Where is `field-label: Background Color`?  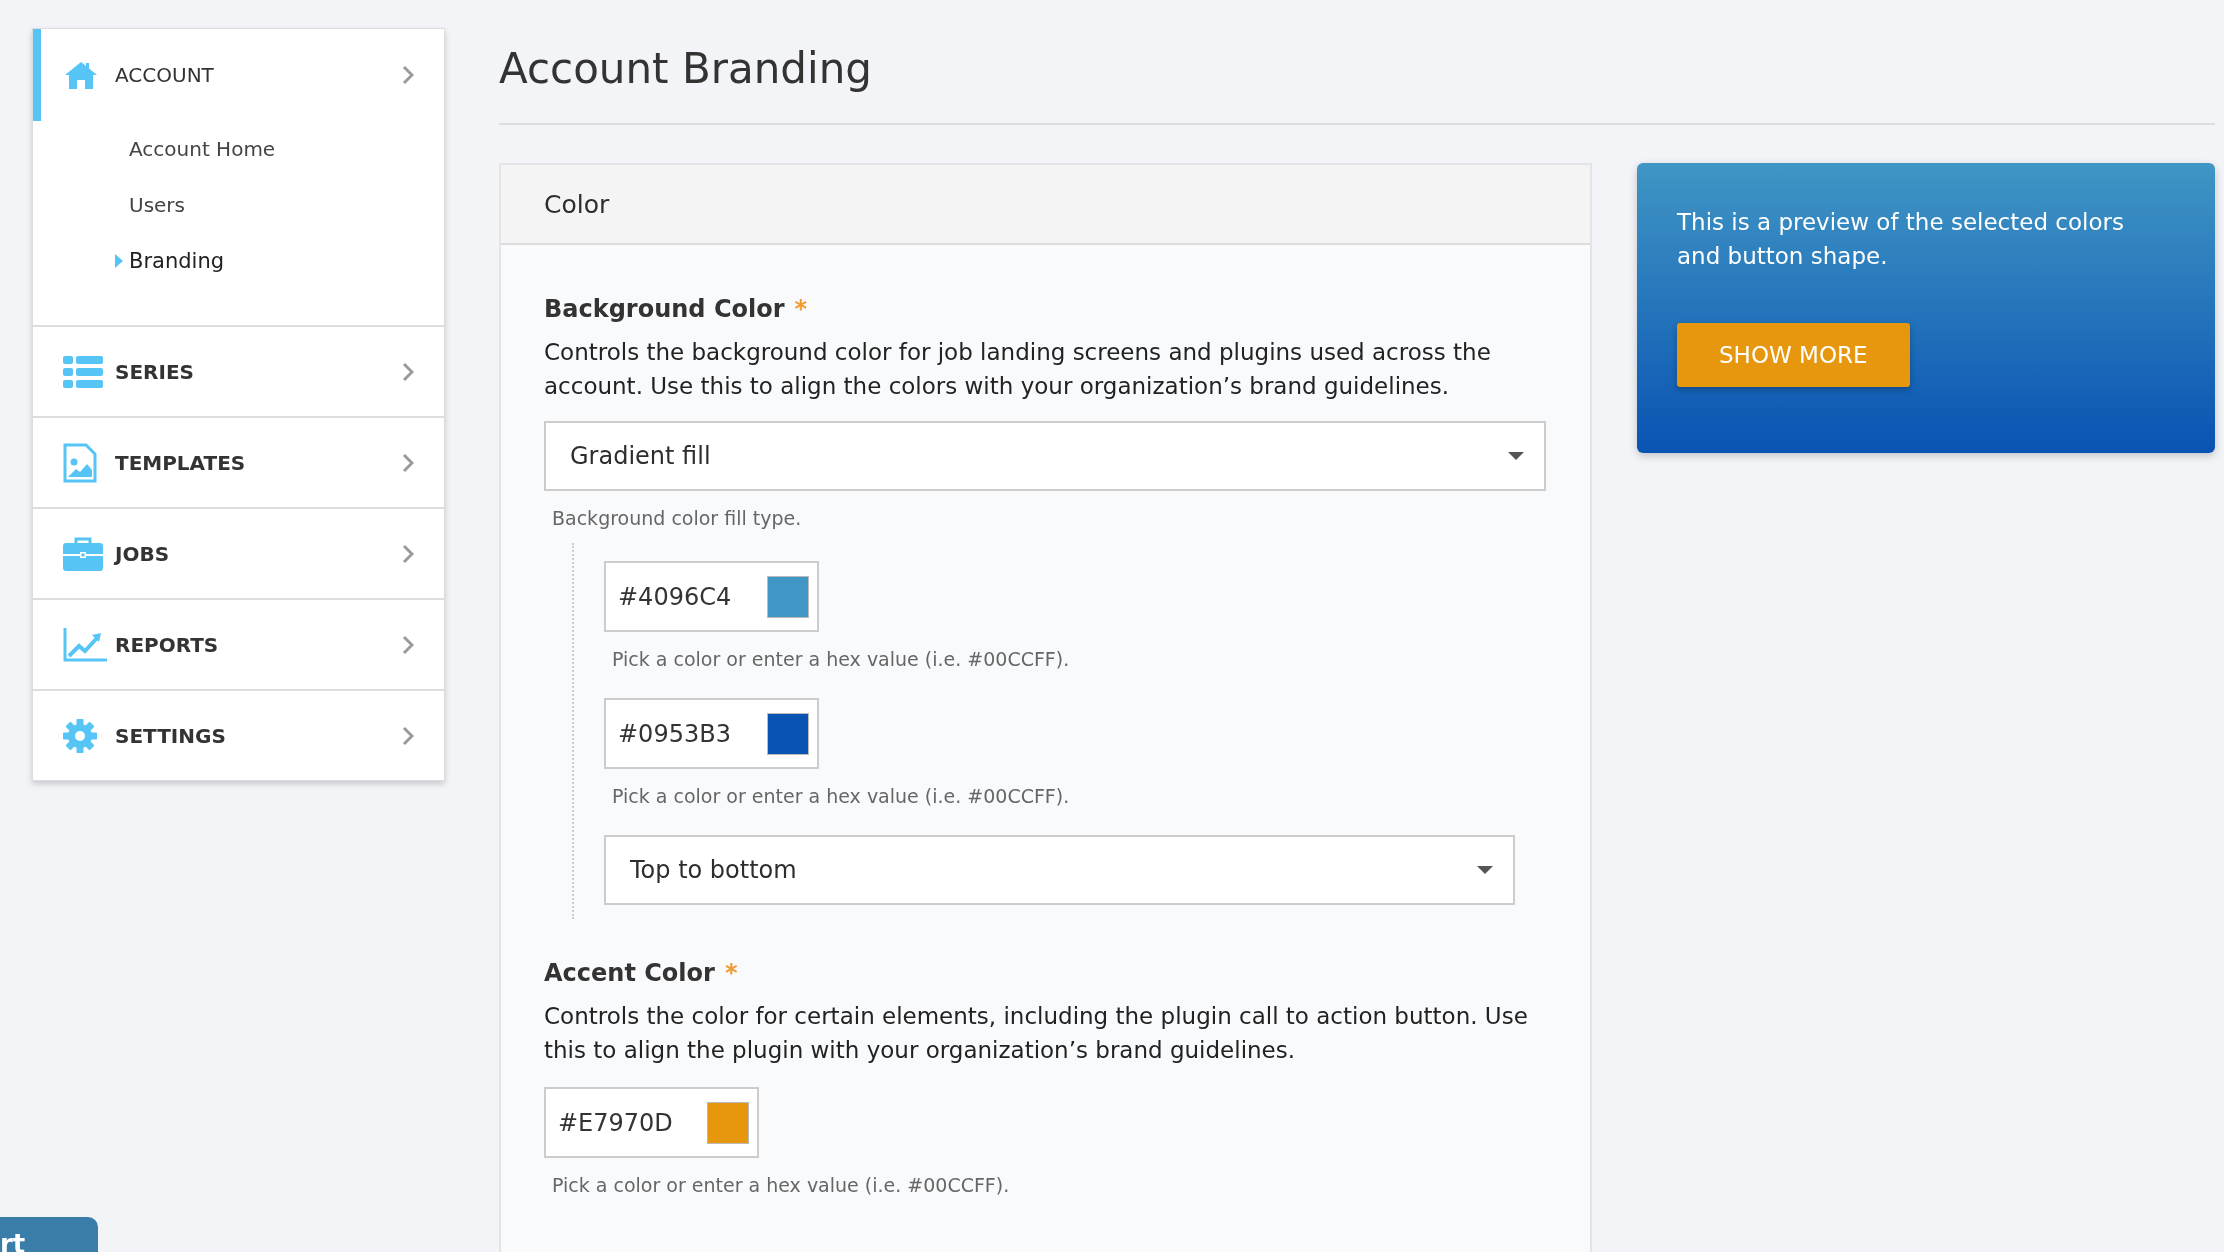
field-label: Background Color is located at coordinates (664, 309).